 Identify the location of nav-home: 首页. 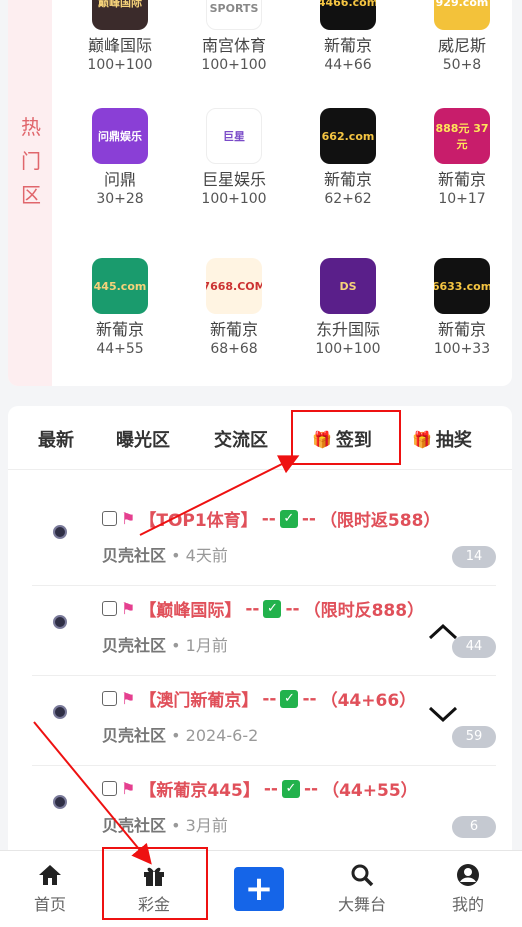
(50, 889).